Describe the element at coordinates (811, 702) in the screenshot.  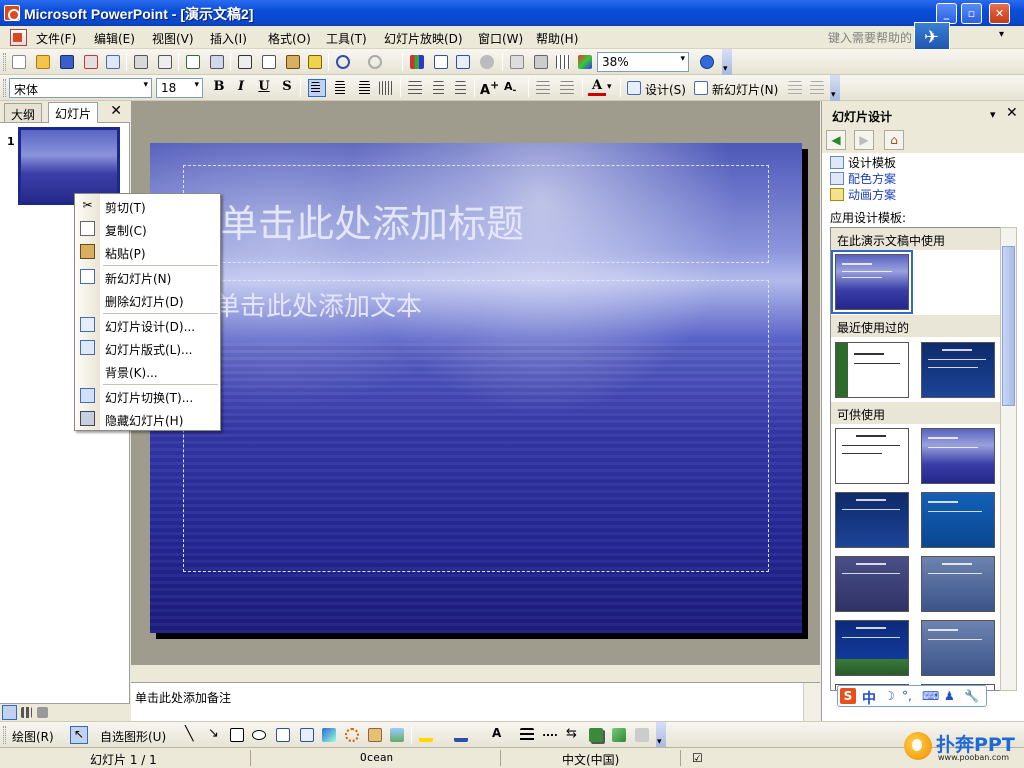
I see `notes-scrollbar` at that location.